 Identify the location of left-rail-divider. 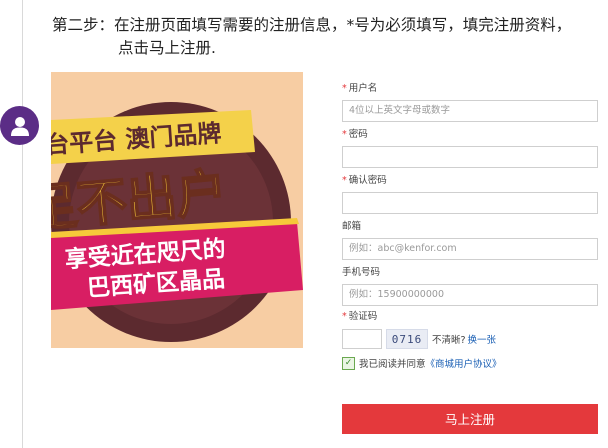
(22, 224).